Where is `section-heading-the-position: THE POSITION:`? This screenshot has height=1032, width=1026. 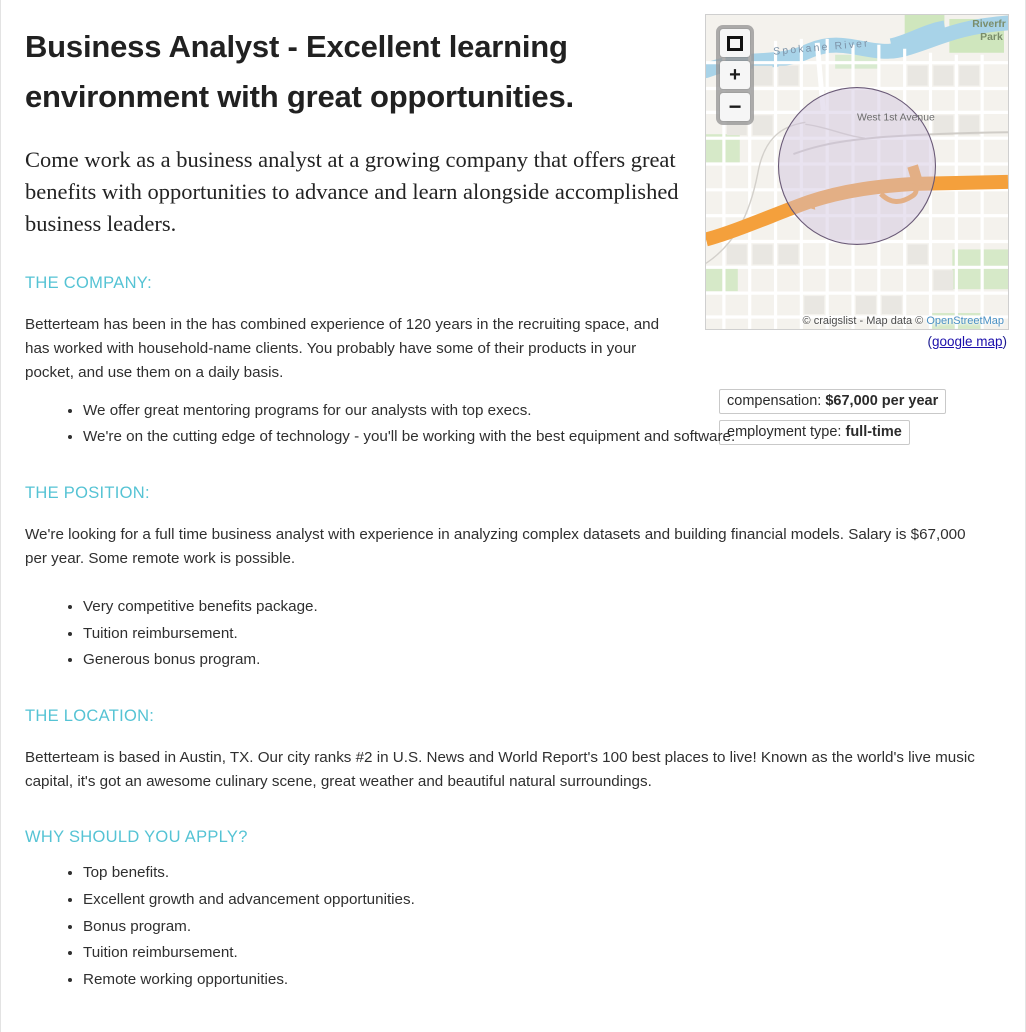 section-heading-the-position: THE POSITION: is located at coordinates (87, 492).